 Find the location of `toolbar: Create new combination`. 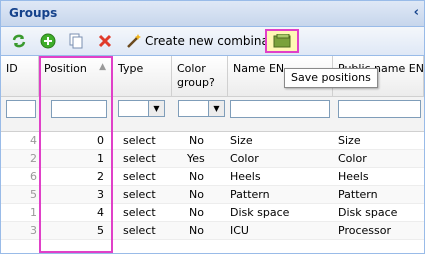

toolbar: Create new combination is located at coordinates (212, 41).